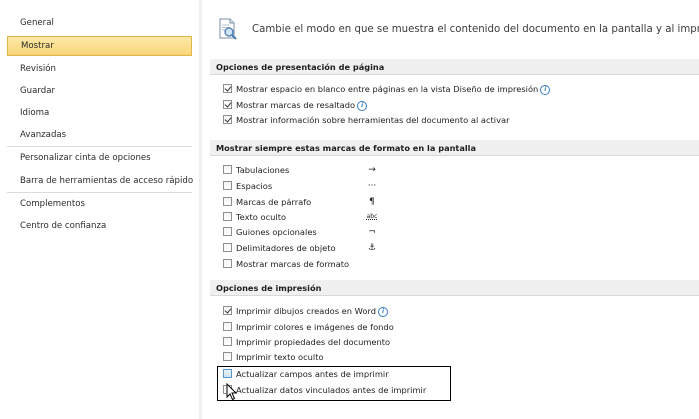 The image size is (699, 419). What do you see at coordinates (274, 202) in the screenshot?
I see `option-label: Marcas de párrafo` at bounding box center [274, 202].